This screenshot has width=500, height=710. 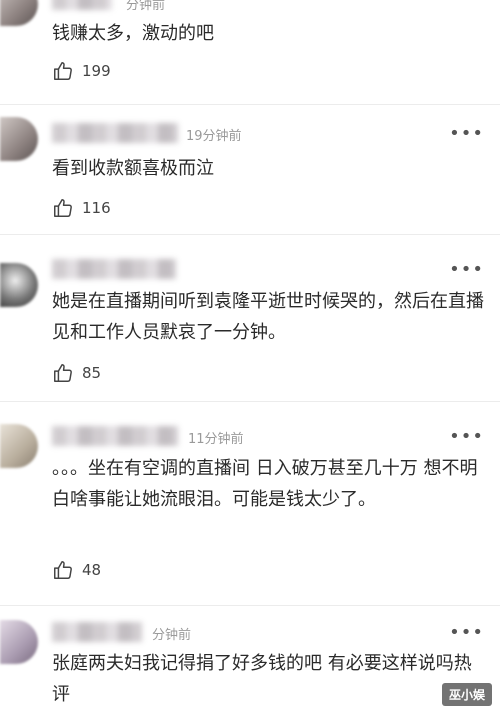 What do you see at coordinates (76, 570) in the screenshot?
I see `like-button: 48` at bounding box center [76, 570].